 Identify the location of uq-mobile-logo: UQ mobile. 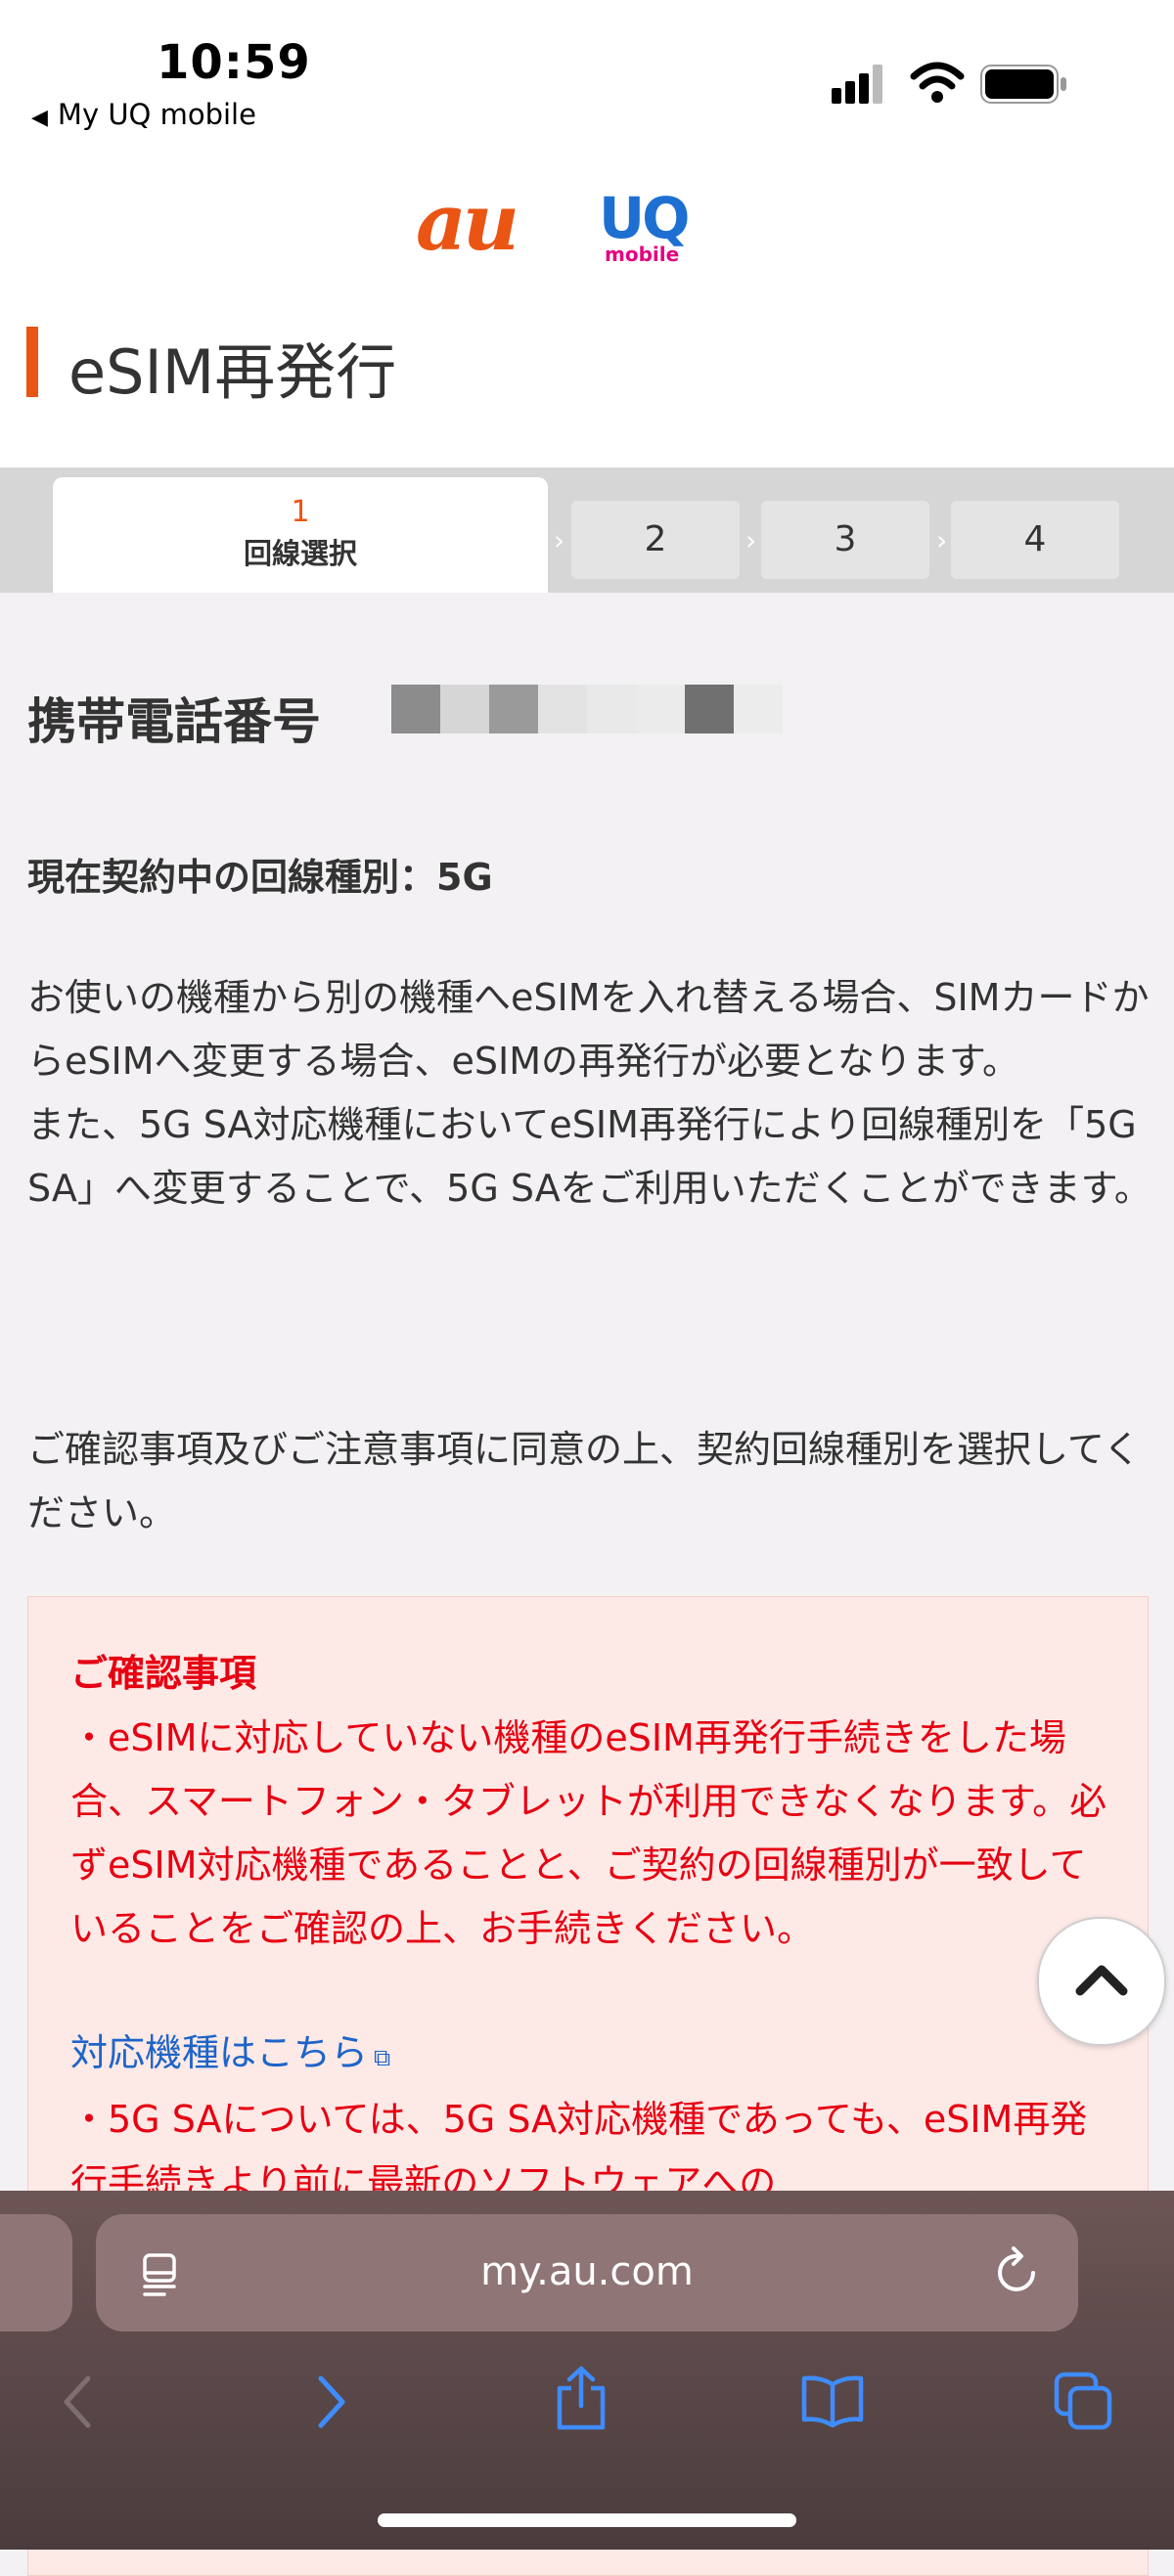
(644, 225).